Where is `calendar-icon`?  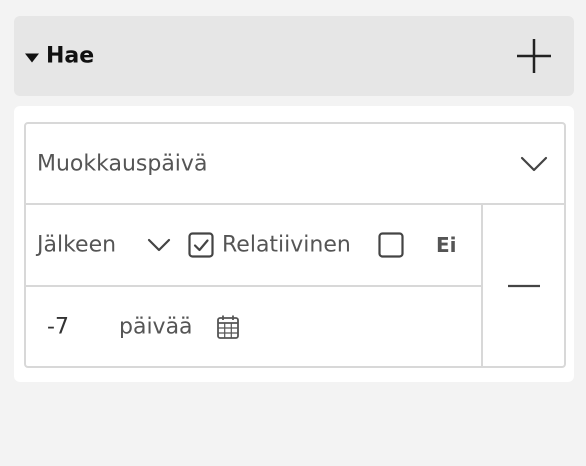
calendar-icon is located at coordinates (228, 327).